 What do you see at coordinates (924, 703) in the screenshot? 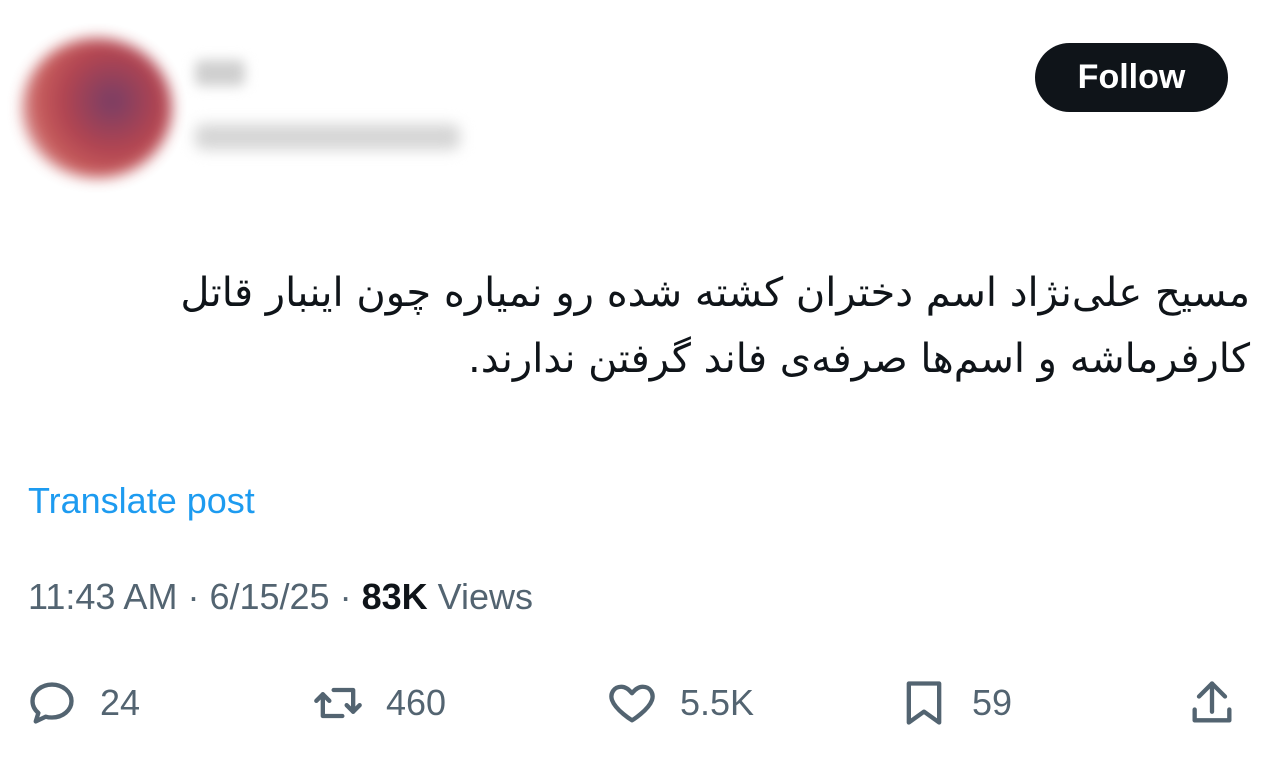
I see `bookmark-icon` at bounding box center [924, 703].